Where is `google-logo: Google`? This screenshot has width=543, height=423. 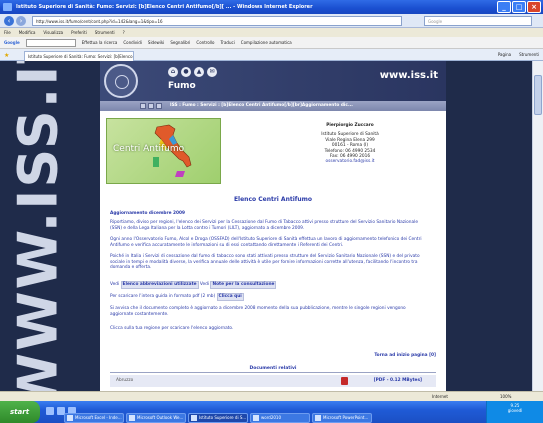
google-logo: Google is located at coordinates (12, 42).